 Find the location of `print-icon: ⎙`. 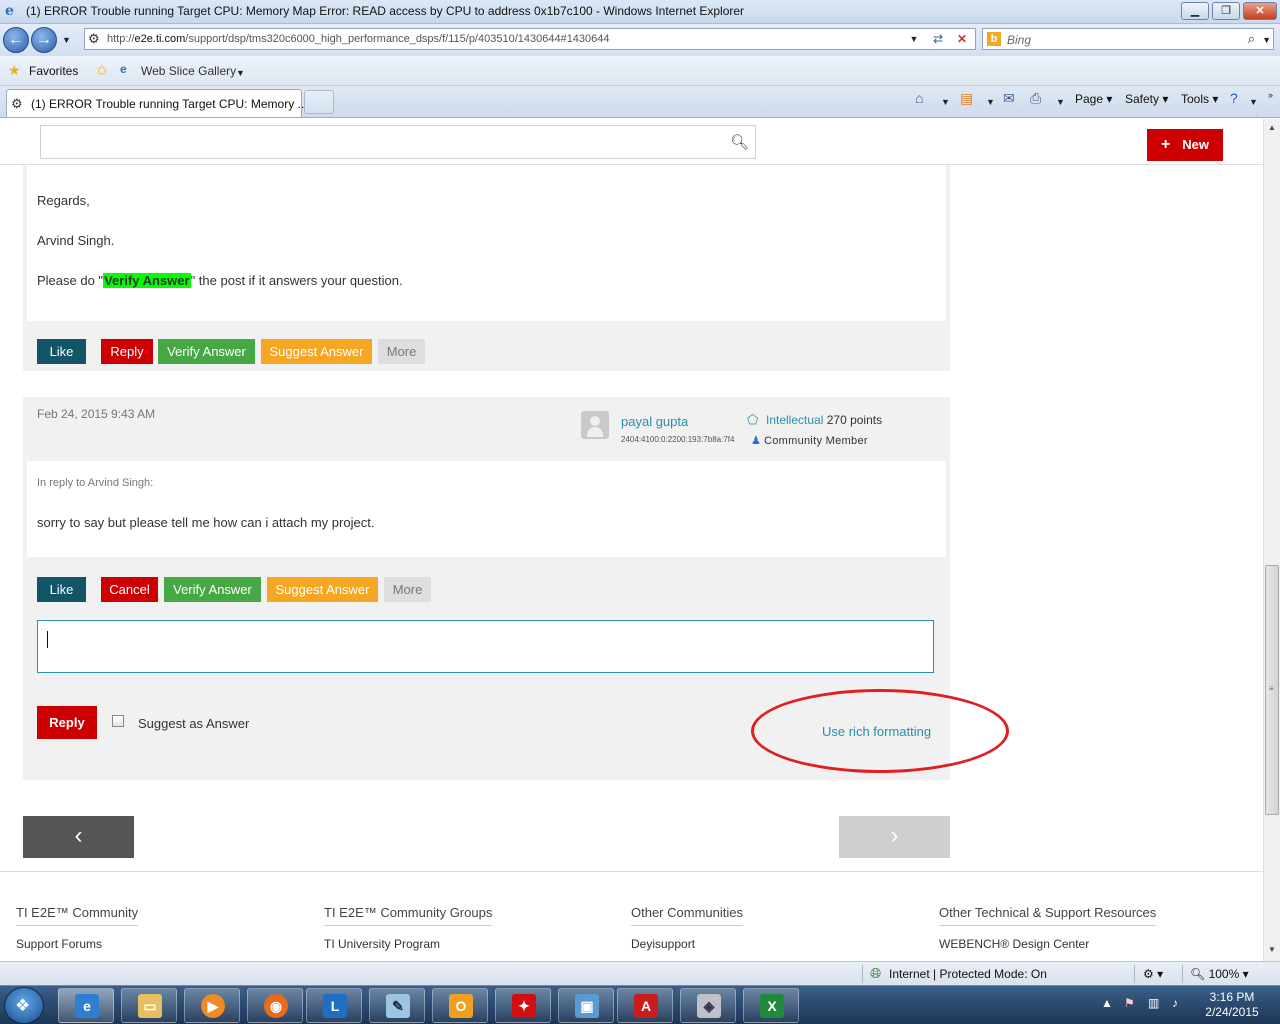

print-icon: ⎙ is located at coordinates (1035, 98).